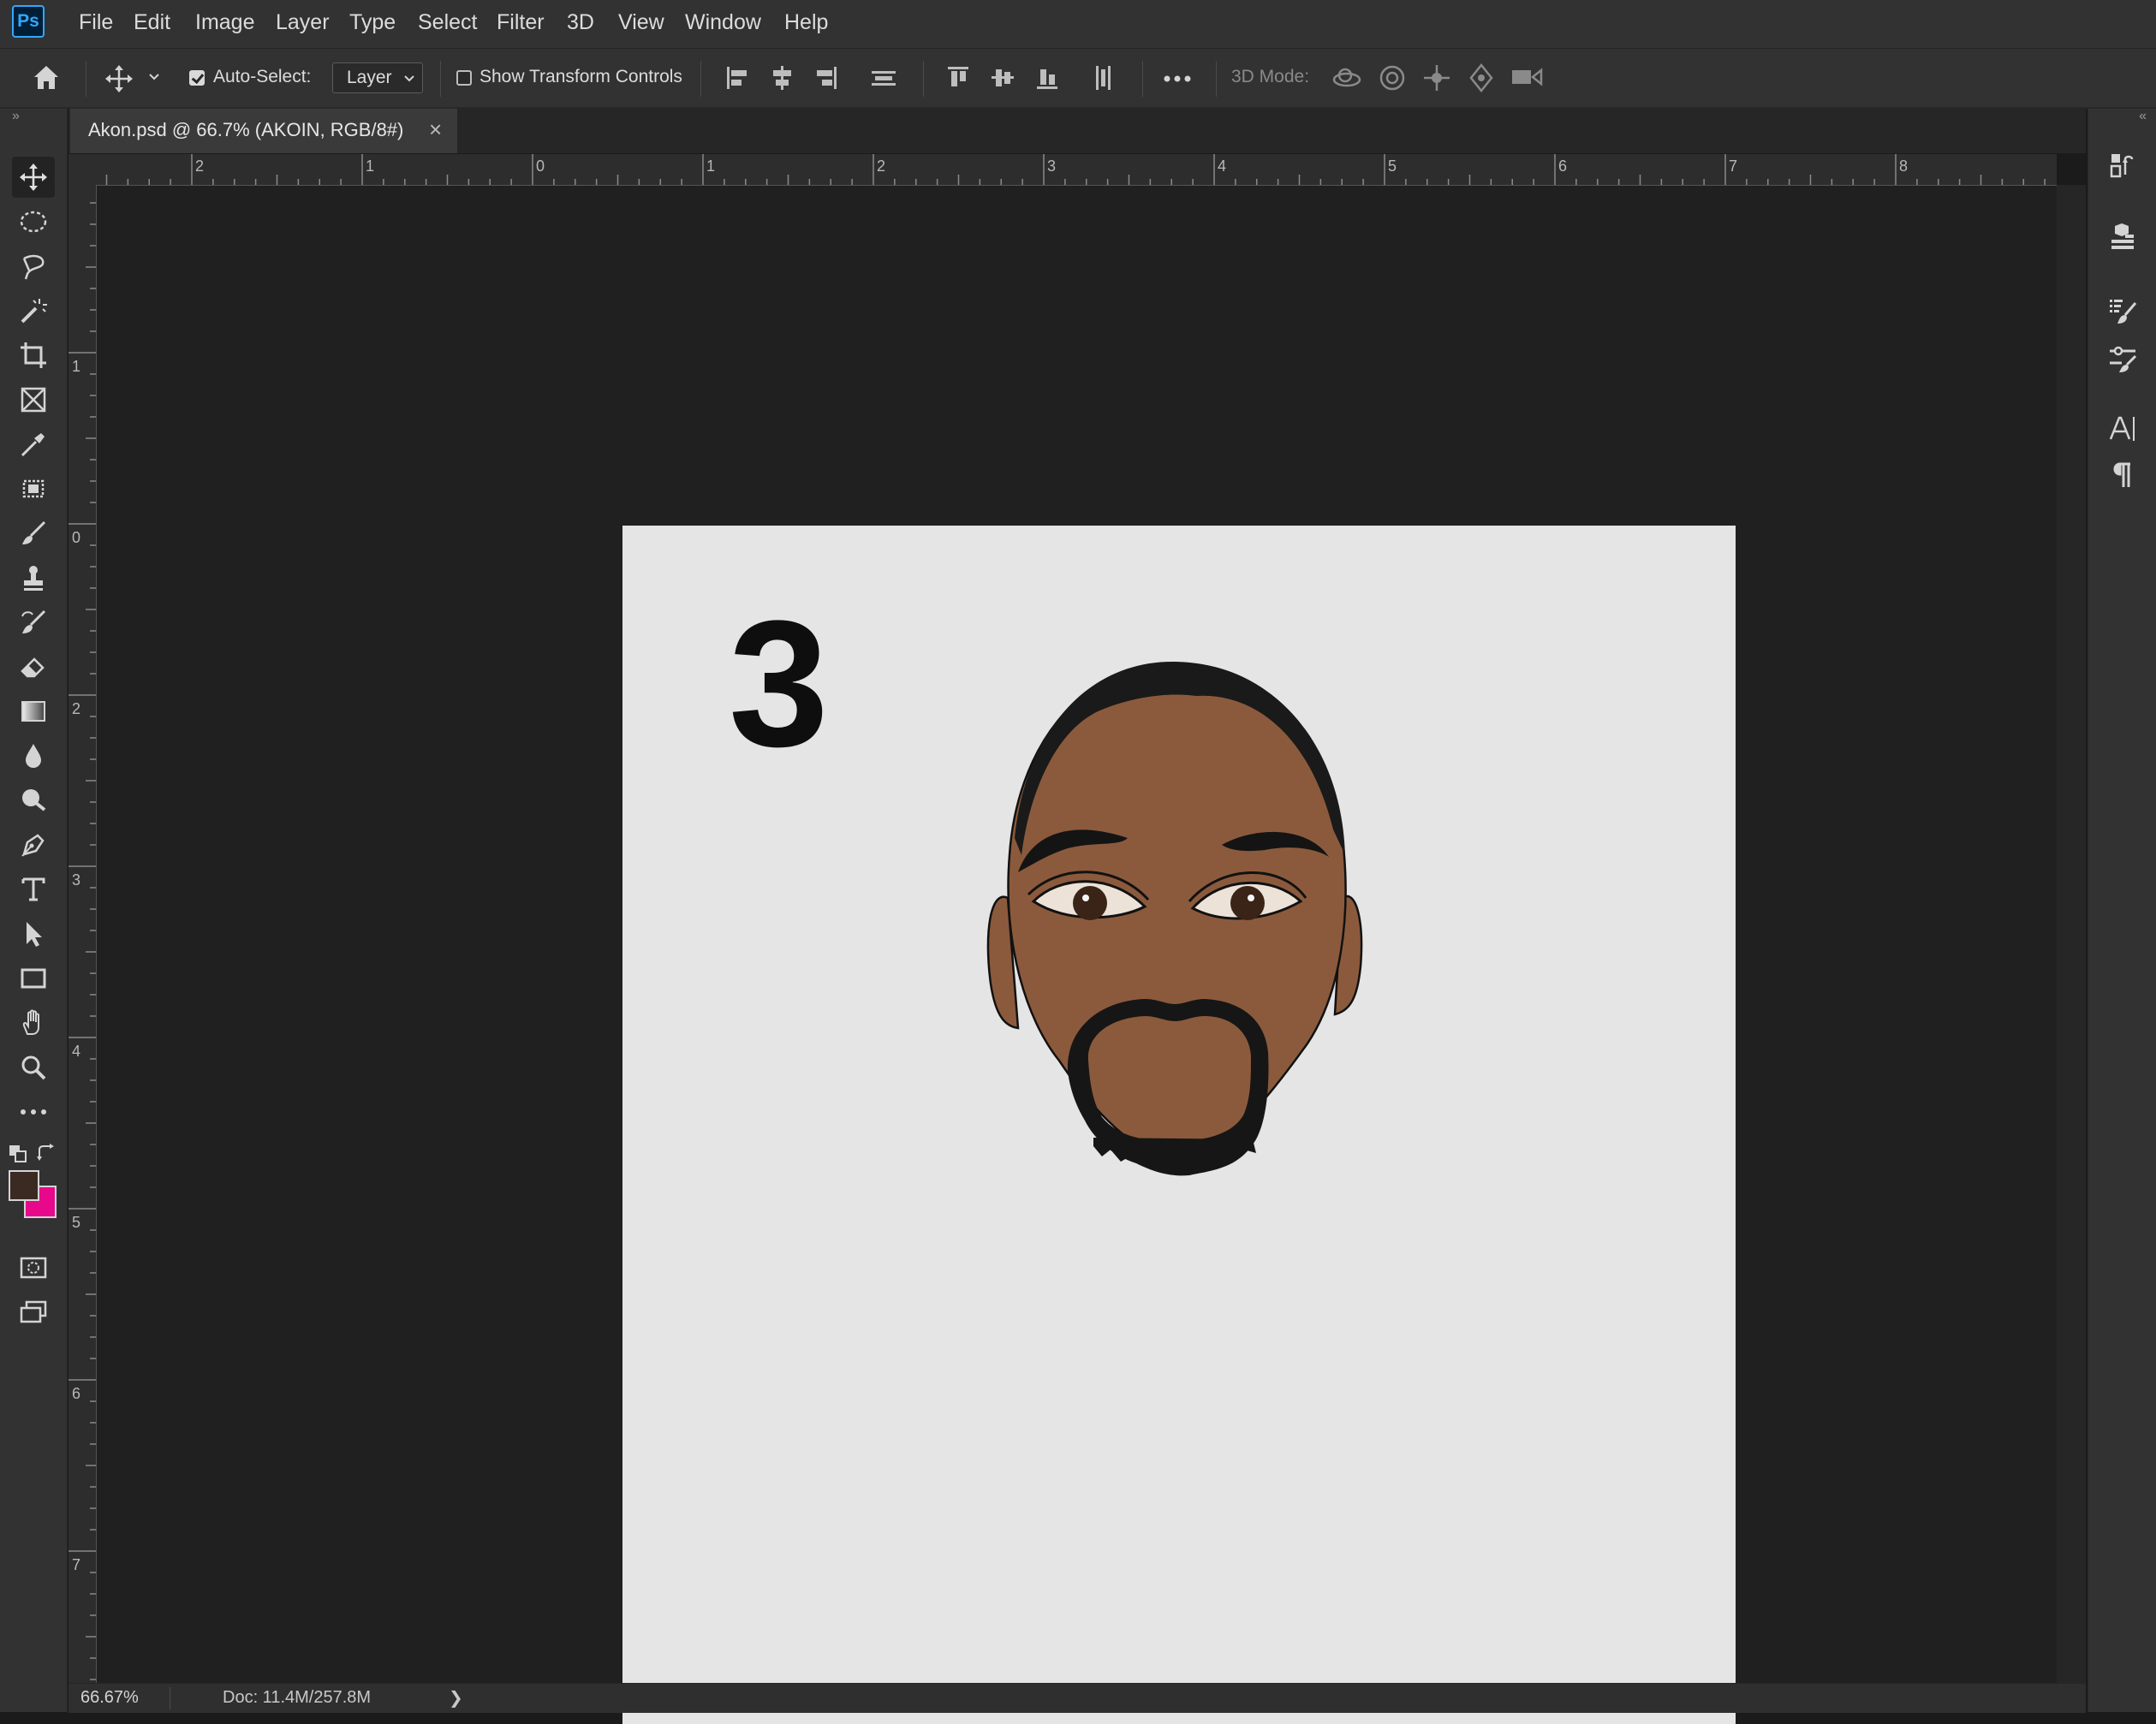 The width and height of the screenshot is (2156, 1724). What do you see at coordinates (34, 933) in the screenshot?
I see `path-select-tool-icon` at bounding box center [34, 933].